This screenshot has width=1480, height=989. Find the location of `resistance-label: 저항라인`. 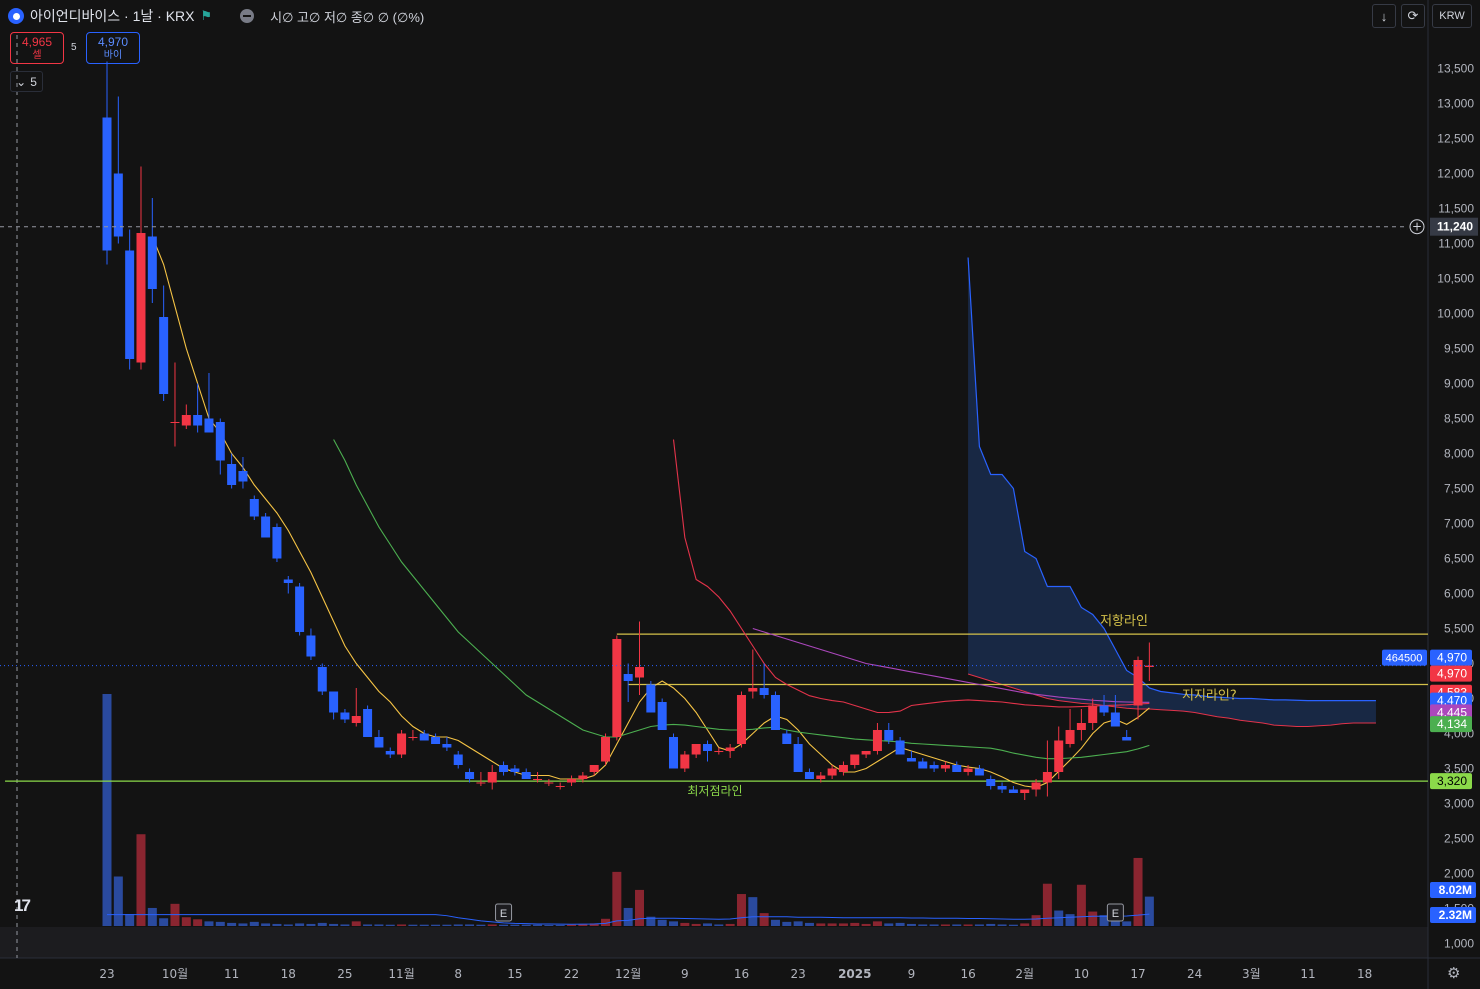

resistance-label: 저항라인 is located at coordinates (1124, 621).